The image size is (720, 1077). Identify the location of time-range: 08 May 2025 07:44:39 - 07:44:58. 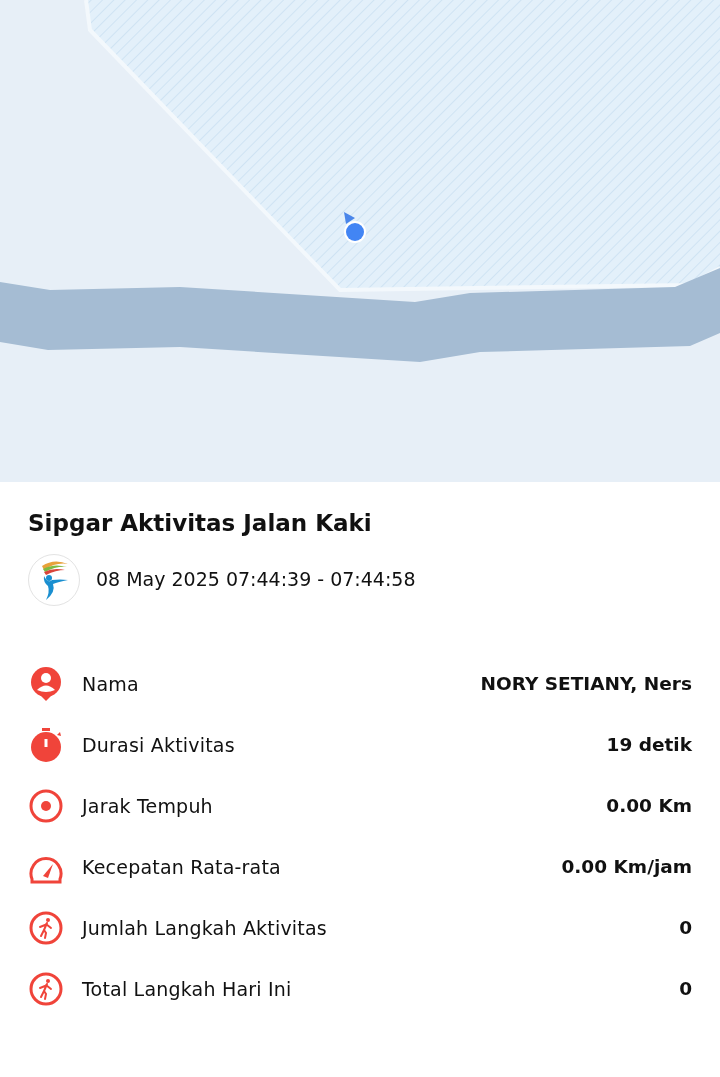
(256, 580).